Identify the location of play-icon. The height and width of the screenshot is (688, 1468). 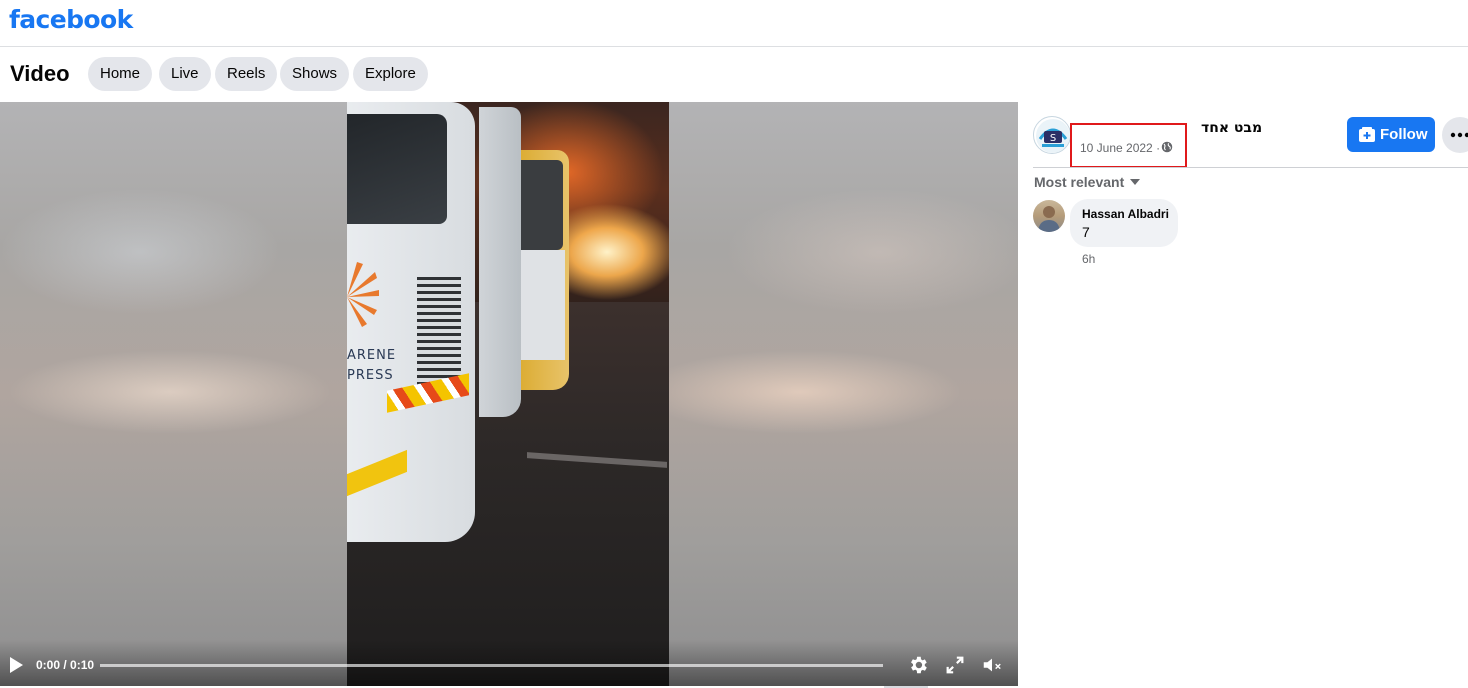
(16, 665).